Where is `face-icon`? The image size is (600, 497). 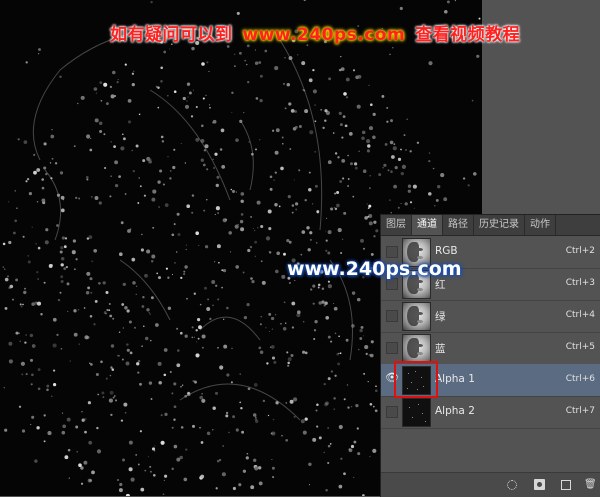
face-icon is located at coordinates (416, 348).